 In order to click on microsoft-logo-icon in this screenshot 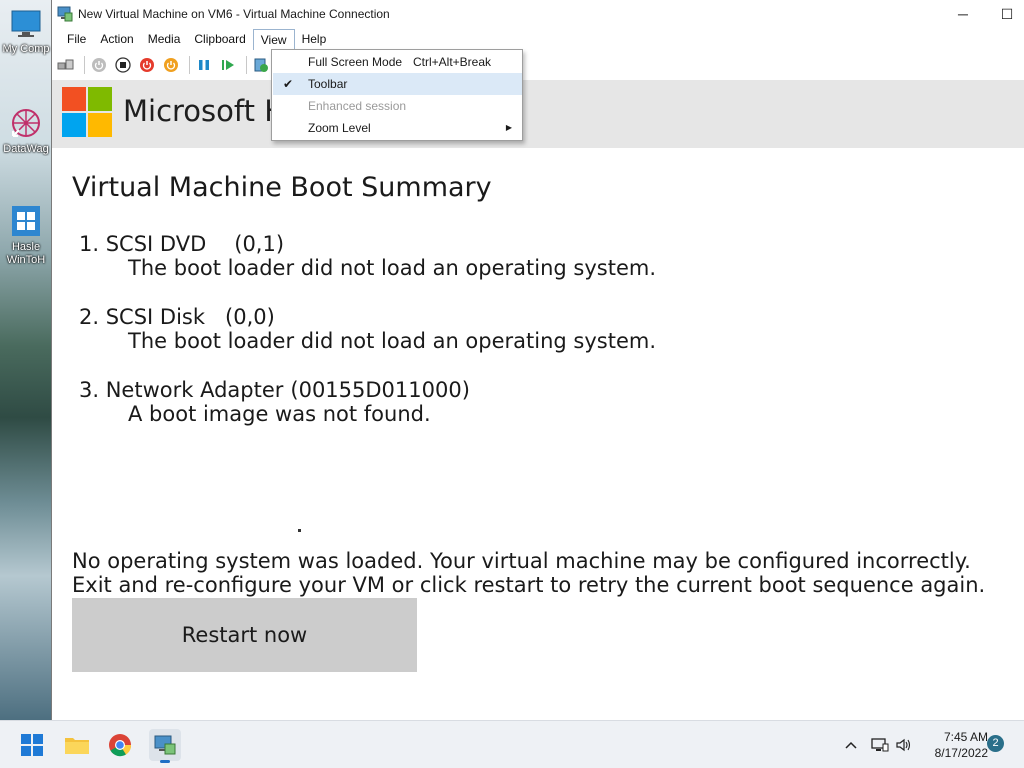, I will do `click(87, 112)`.